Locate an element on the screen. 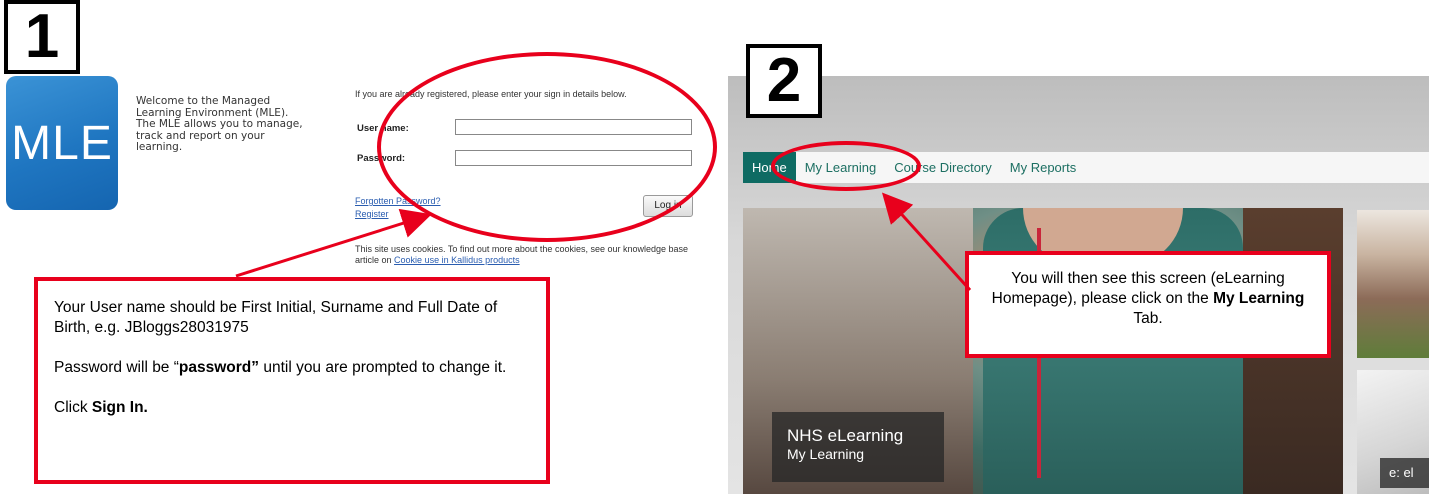  register-link: Register is located at coordinates (372, 214).